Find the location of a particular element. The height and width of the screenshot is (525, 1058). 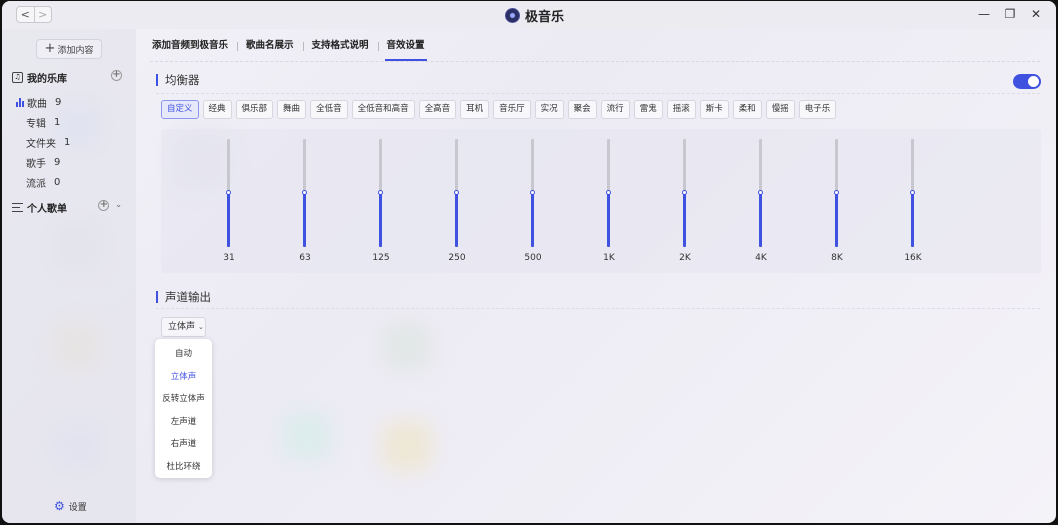

library-item: 流派 0 is located at coordinates (75, 182).